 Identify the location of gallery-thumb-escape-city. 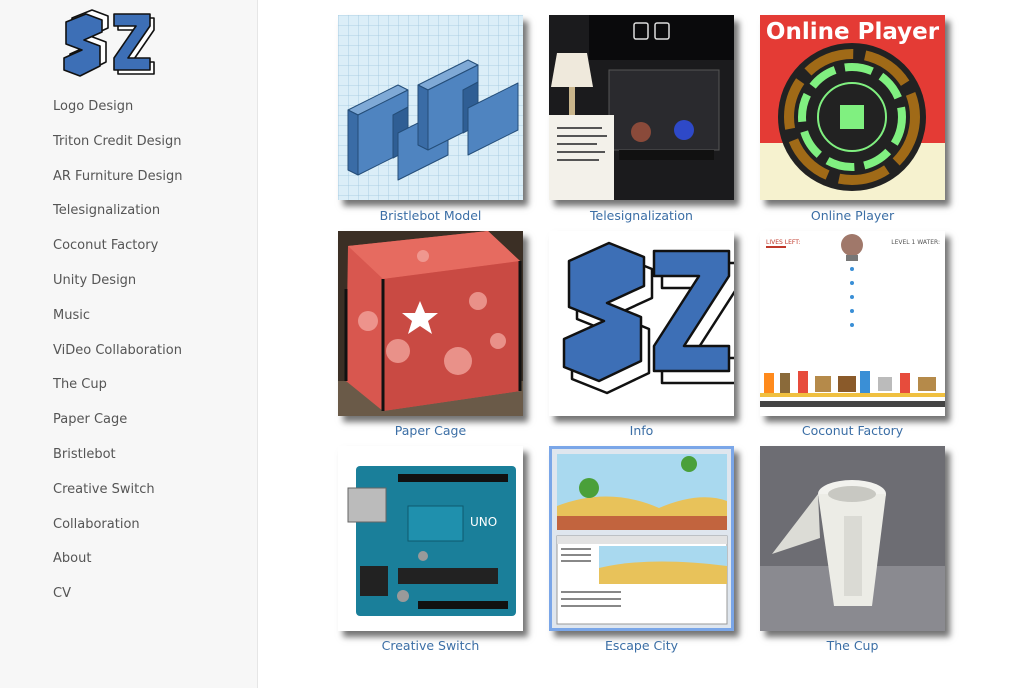
(641, 538).